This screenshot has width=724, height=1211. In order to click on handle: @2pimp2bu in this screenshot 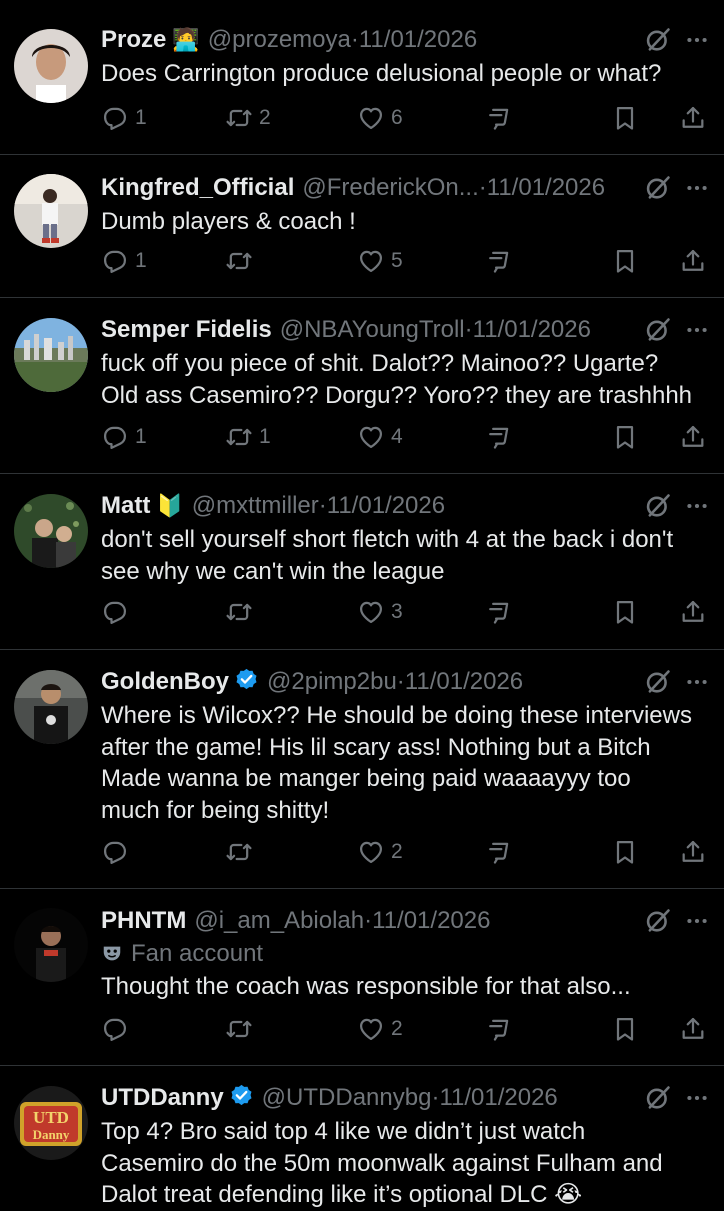, I will do `click(332, 681)`.